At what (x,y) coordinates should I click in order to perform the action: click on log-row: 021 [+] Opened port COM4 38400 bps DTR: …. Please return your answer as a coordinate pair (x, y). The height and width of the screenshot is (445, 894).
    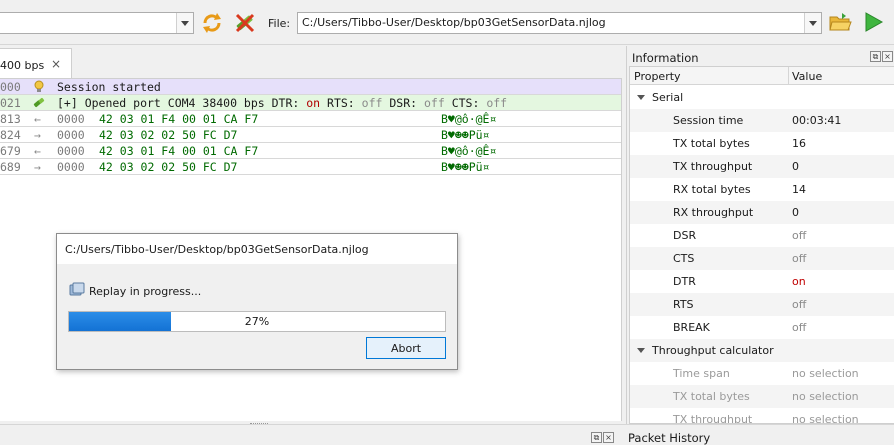
    Looking at the image, I should click on (310, 103).